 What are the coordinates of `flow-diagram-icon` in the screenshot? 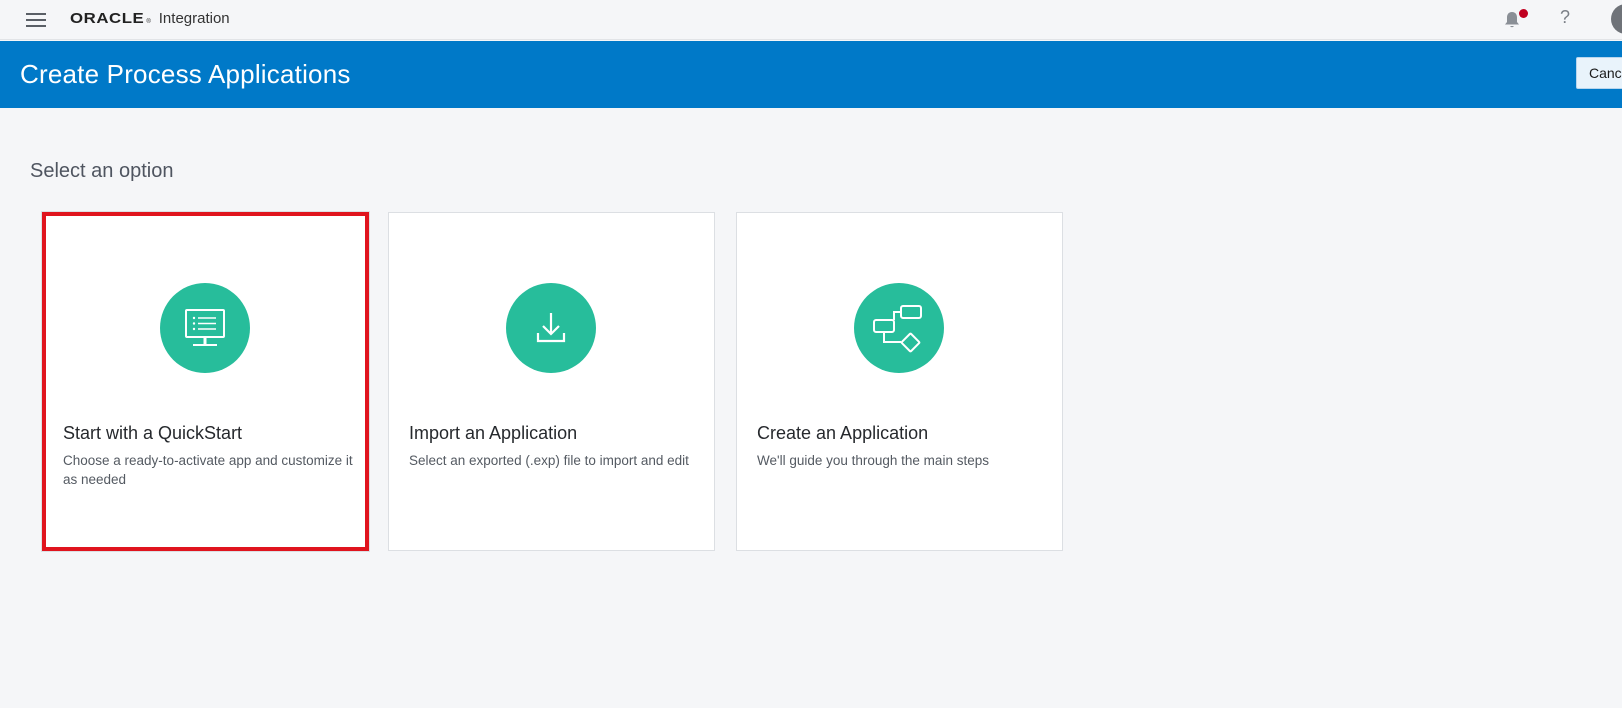 It's located at (899, 328).